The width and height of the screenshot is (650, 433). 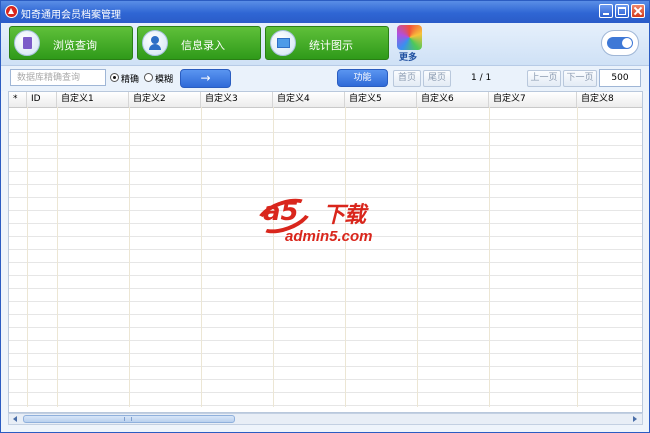 I want to click on exact-radio-label: 精确, so click(x=130, y=80).